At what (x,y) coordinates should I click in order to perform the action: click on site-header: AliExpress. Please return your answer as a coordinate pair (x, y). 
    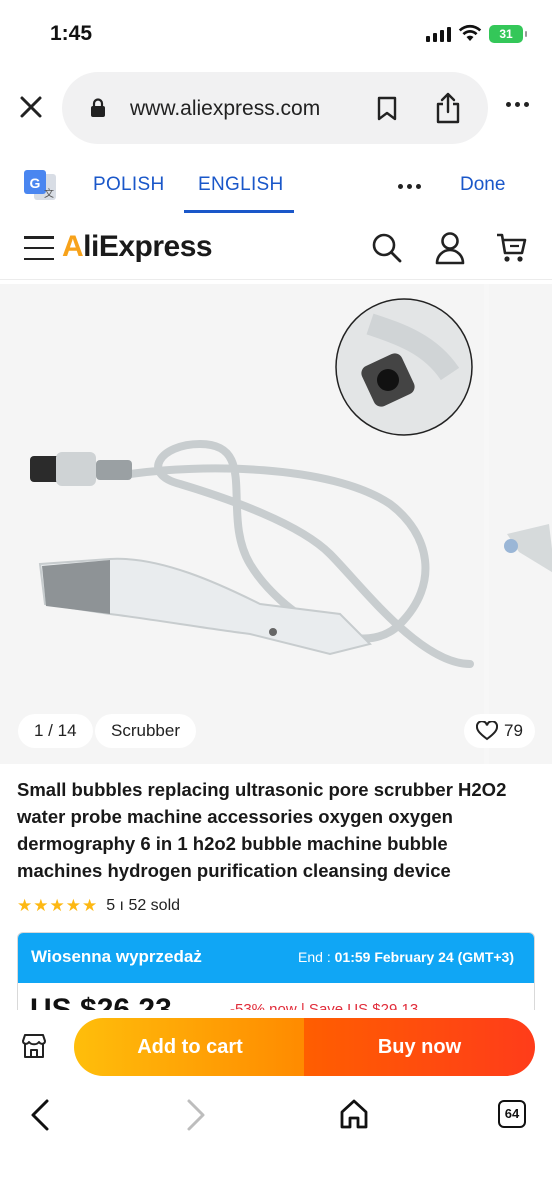
    Looking at the image, I should click on (276, 249).